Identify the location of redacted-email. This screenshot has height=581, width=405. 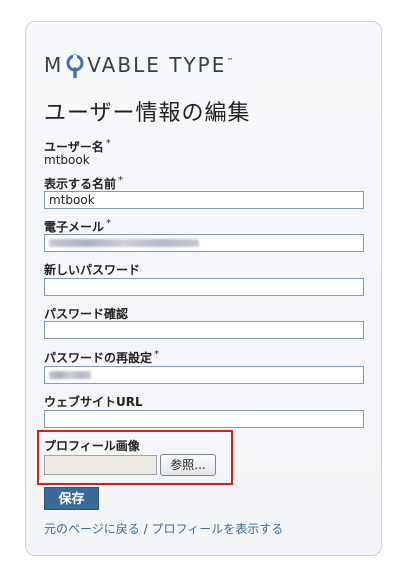
(124, 243).